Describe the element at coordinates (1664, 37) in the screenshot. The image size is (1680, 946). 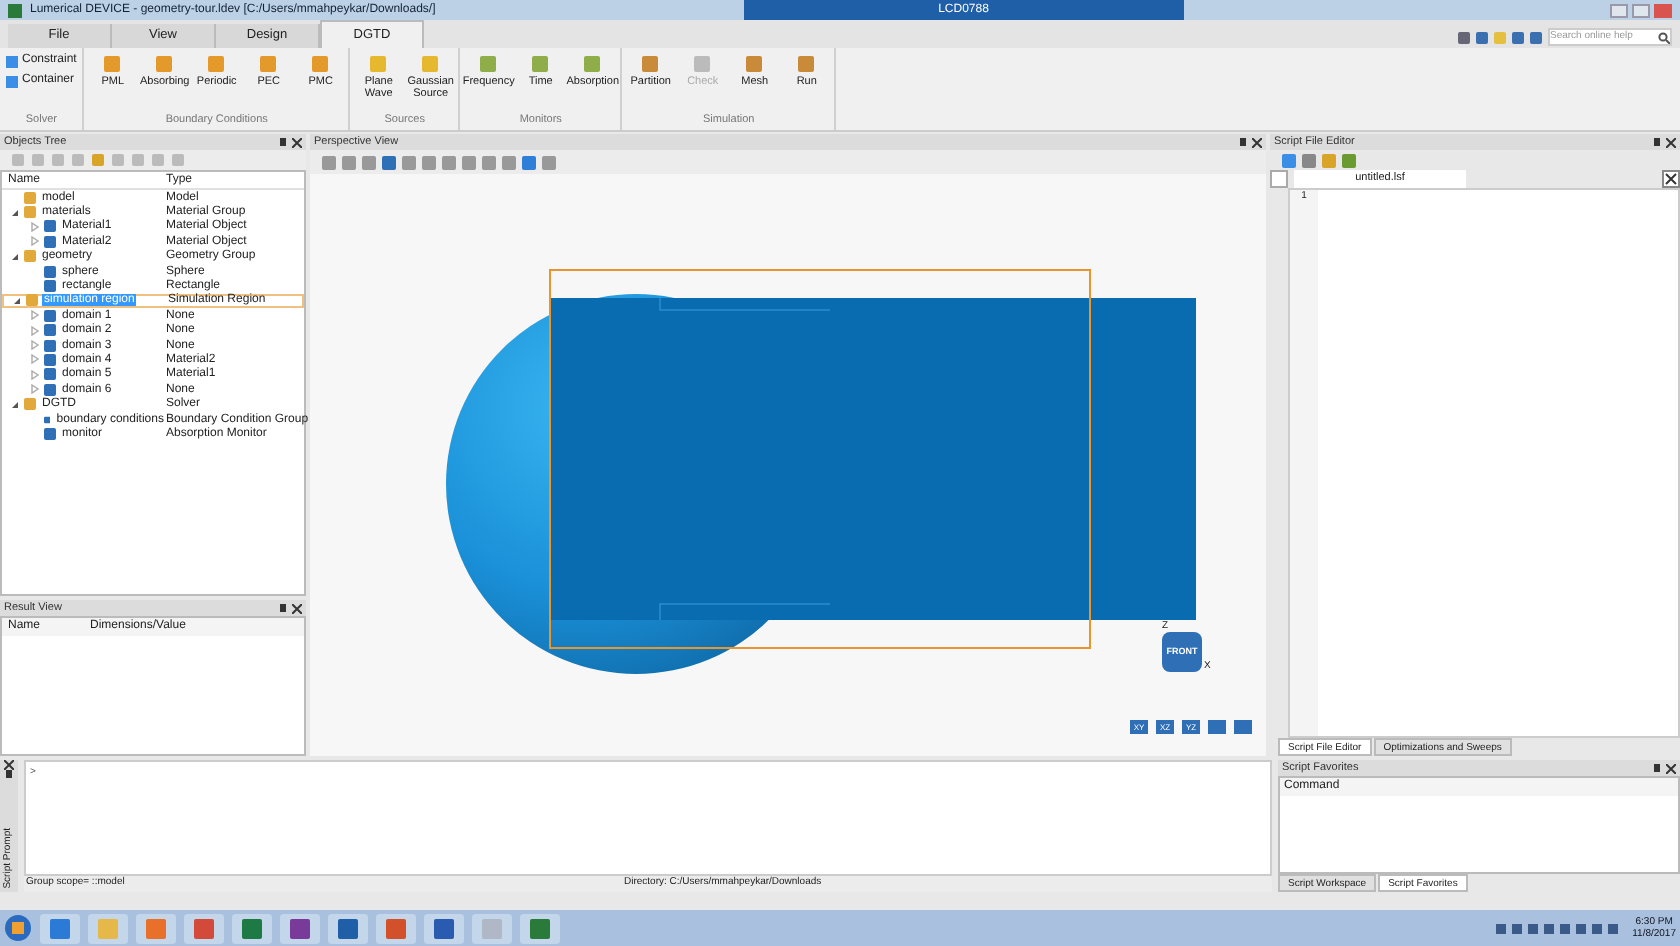
I see `search-icon` at that location.